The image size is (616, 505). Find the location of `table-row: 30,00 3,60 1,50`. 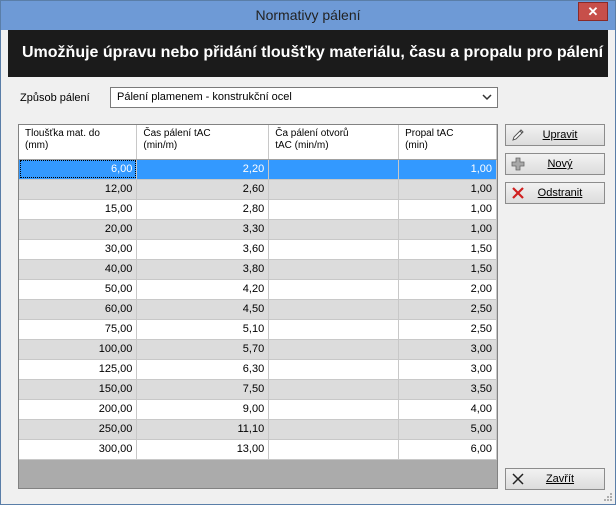

table-row: 30,00 3,60 1,50 is located at coordinates (258, 249).